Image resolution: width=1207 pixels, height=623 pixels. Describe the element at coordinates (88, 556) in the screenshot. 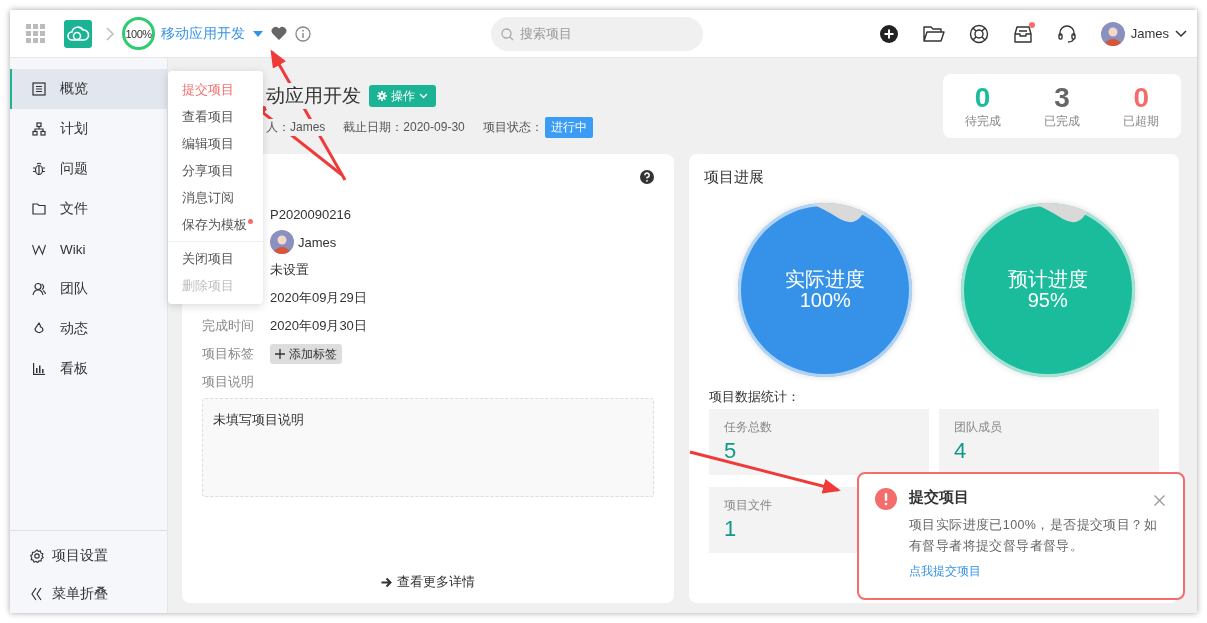

I see `settings-link: 项目设置` at that location.